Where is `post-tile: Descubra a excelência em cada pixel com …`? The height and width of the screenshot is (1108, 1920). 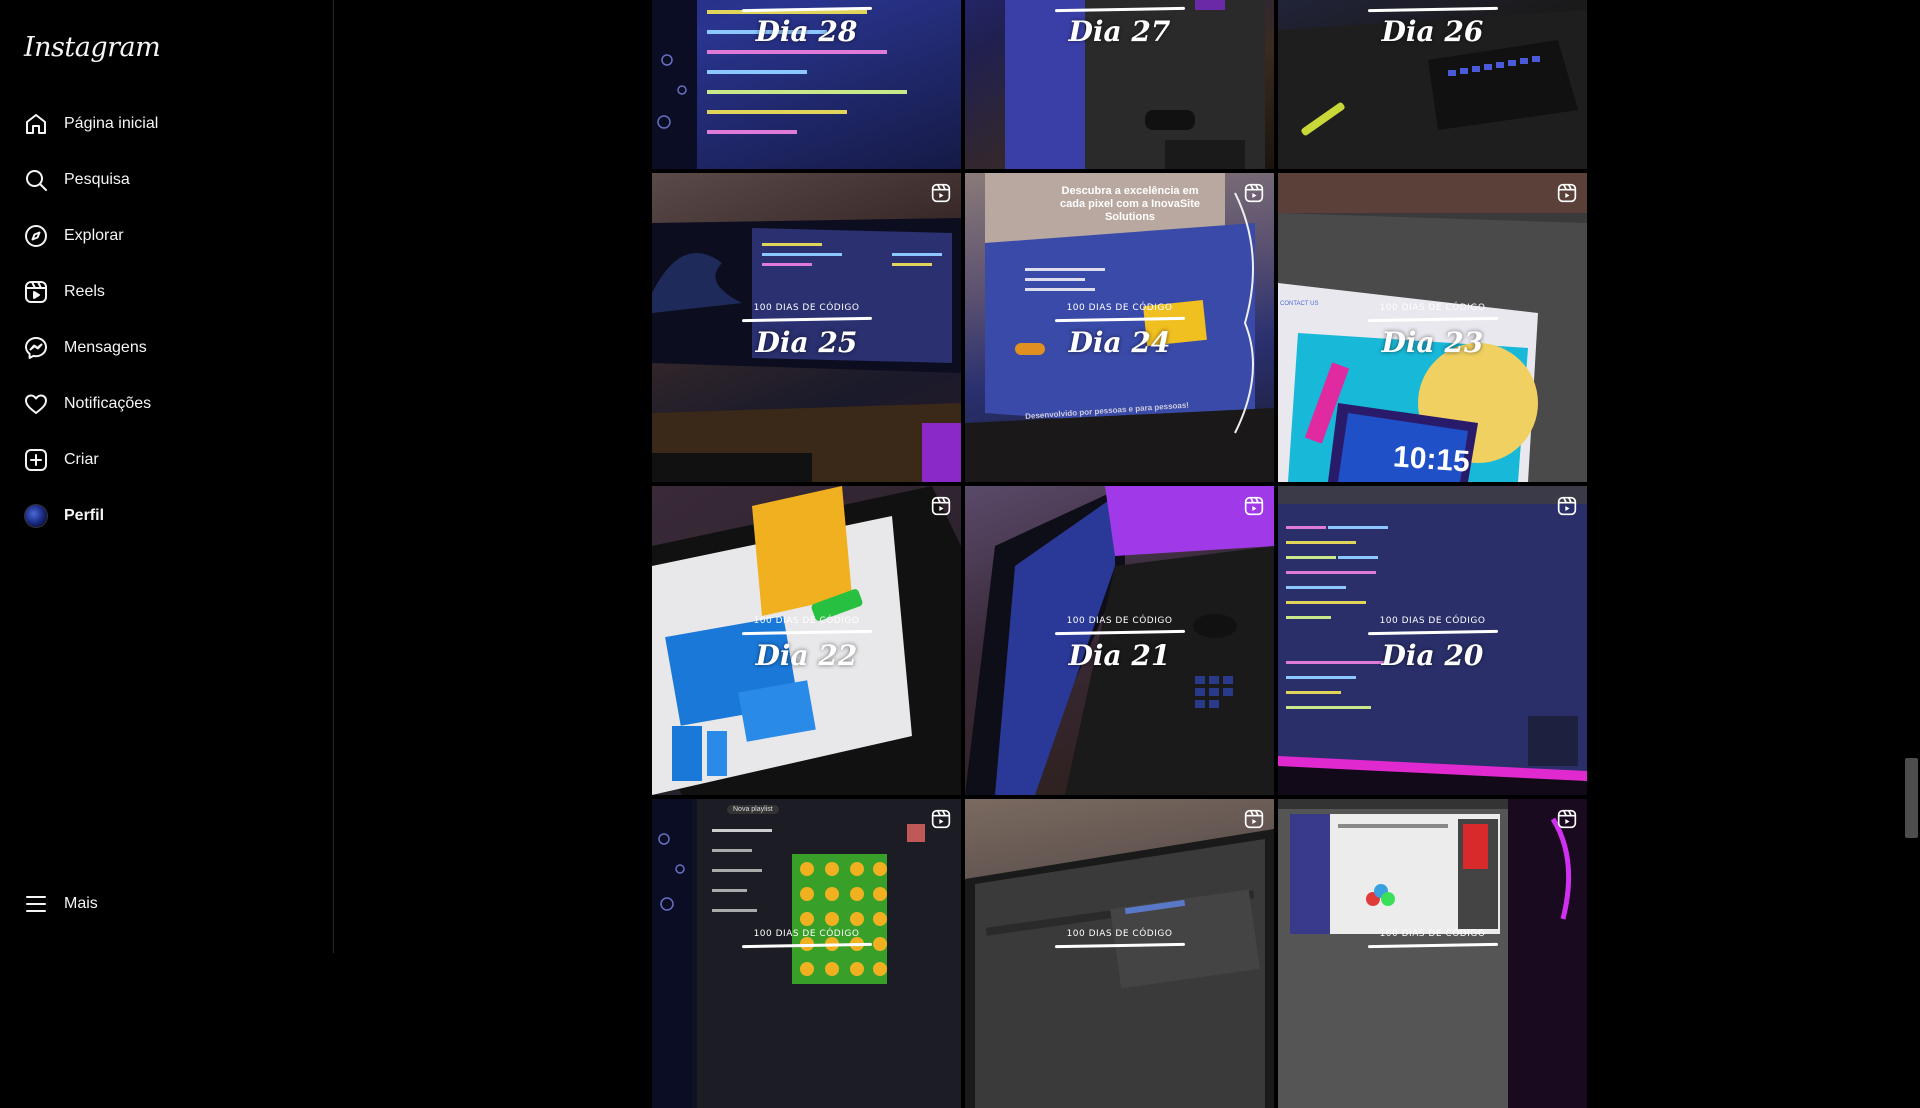
post-tile: Descubra a excelência em cada pixel com … is located at coordinates (1119, 327).